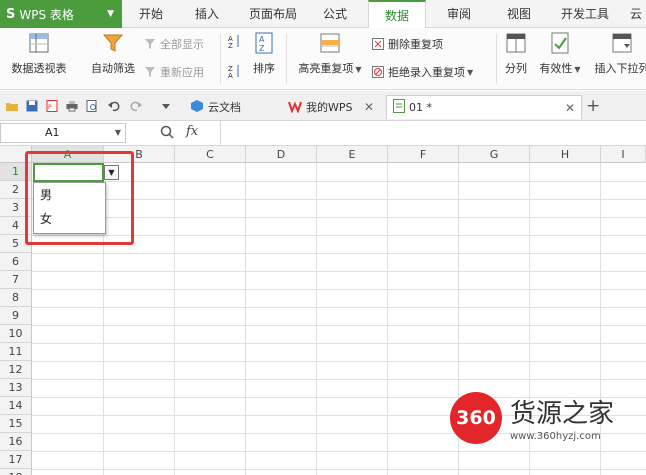 The width and height of the screenshot is (646, 475). I want to click on tab-view: 视图, so click(519, 14).